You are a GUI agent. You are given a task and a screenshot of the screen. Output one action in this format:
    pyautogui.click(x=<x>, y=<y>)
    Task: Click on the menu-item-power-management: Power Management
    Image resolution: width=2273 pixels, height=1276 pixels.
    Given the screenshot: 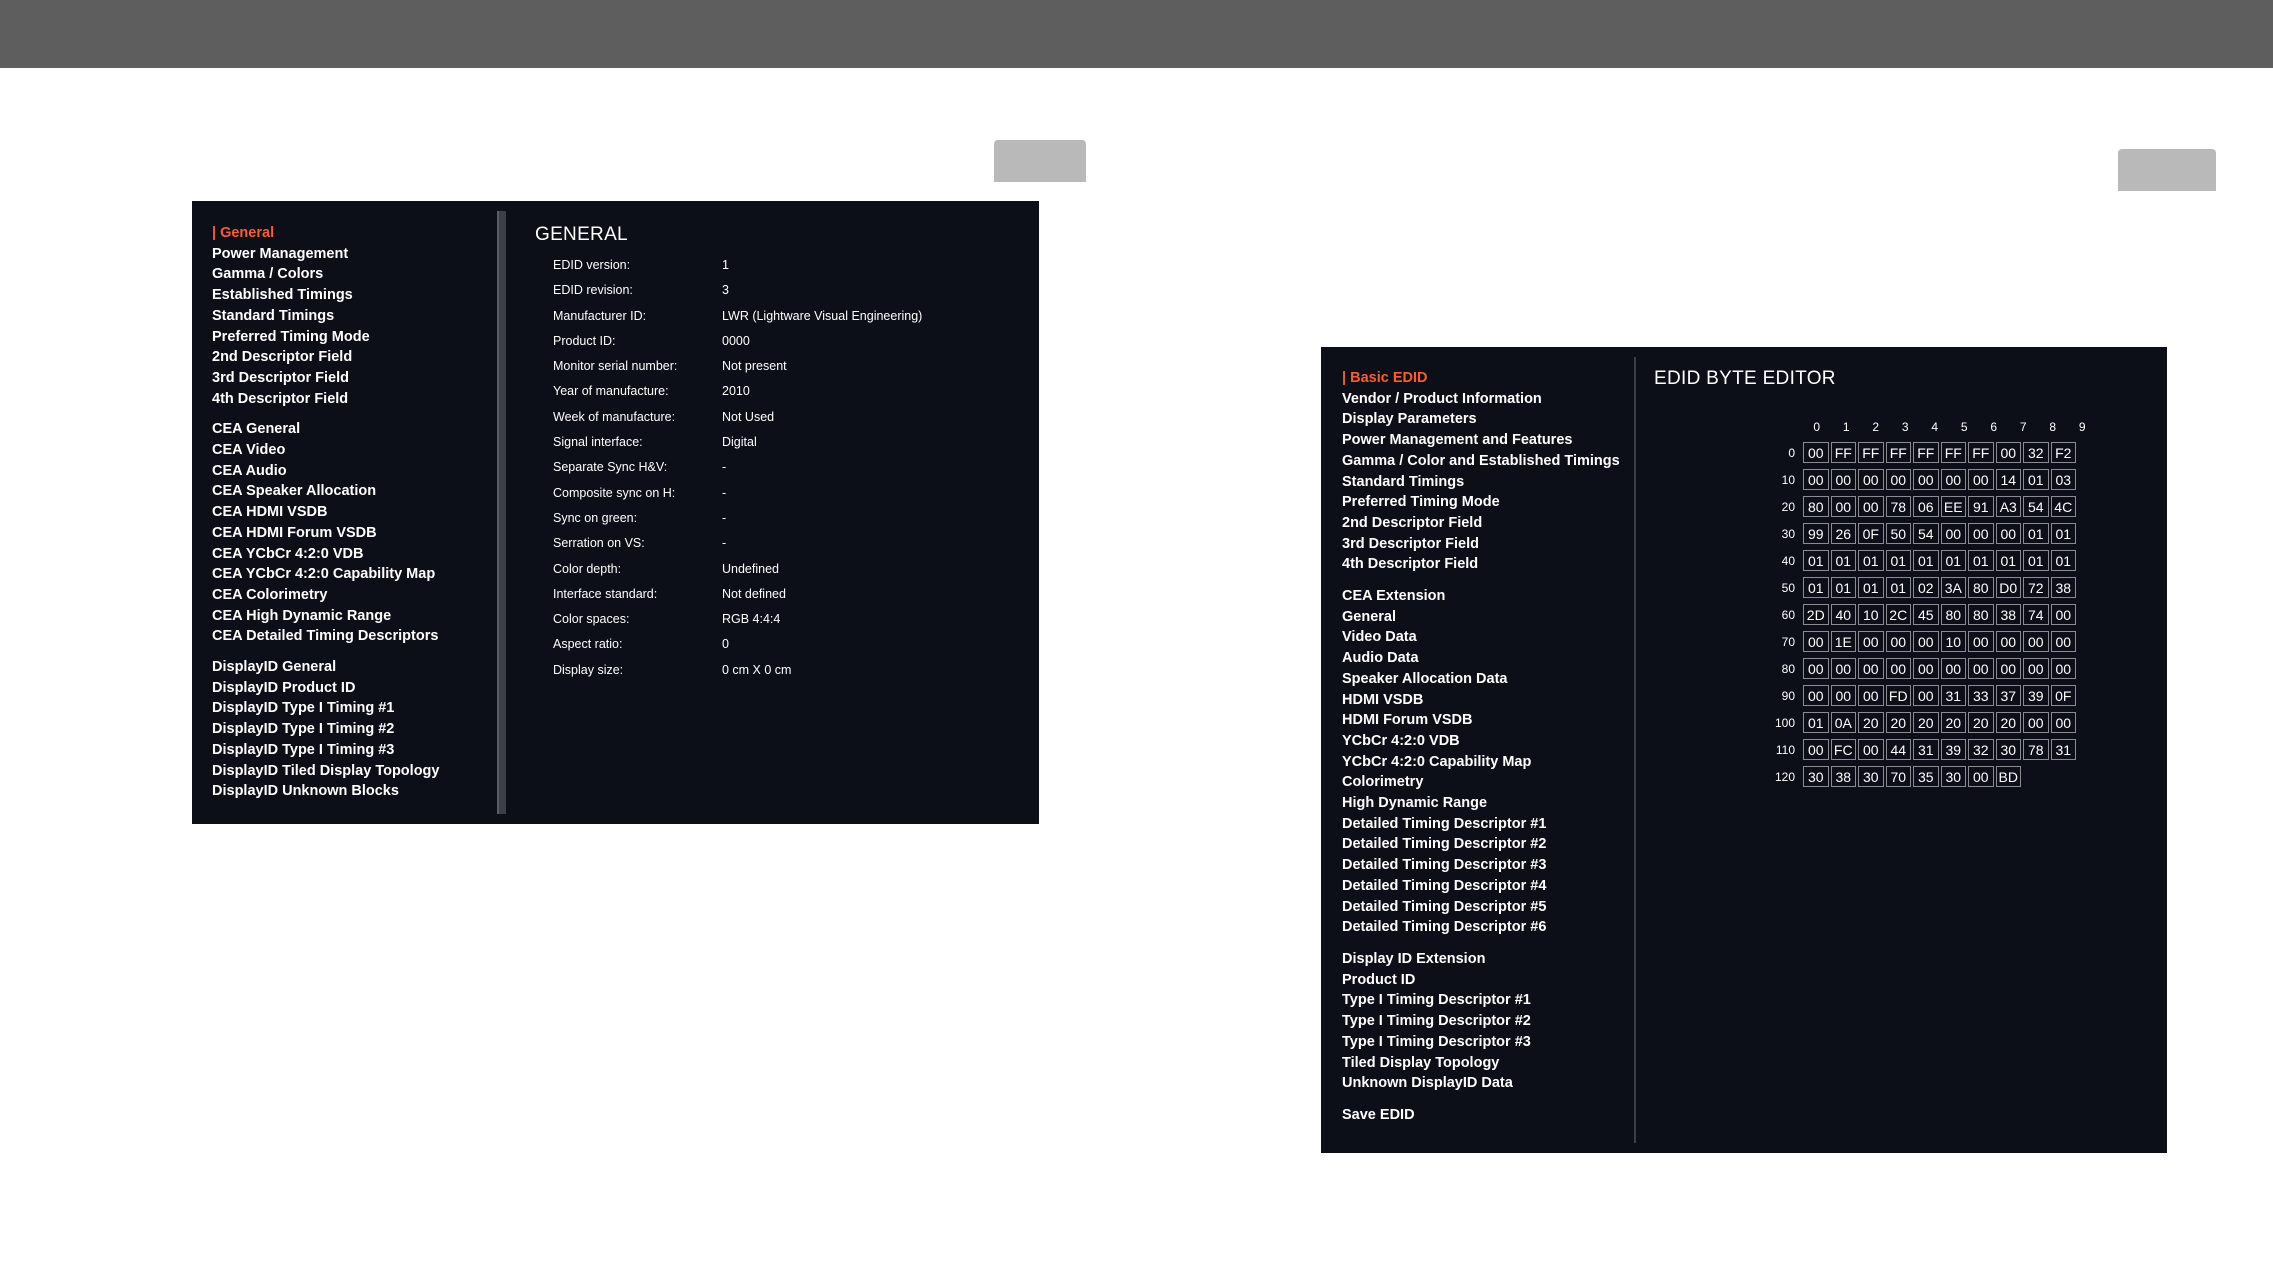 What is the action you would take?
    pyautogui.click(x=325, y=254)
    